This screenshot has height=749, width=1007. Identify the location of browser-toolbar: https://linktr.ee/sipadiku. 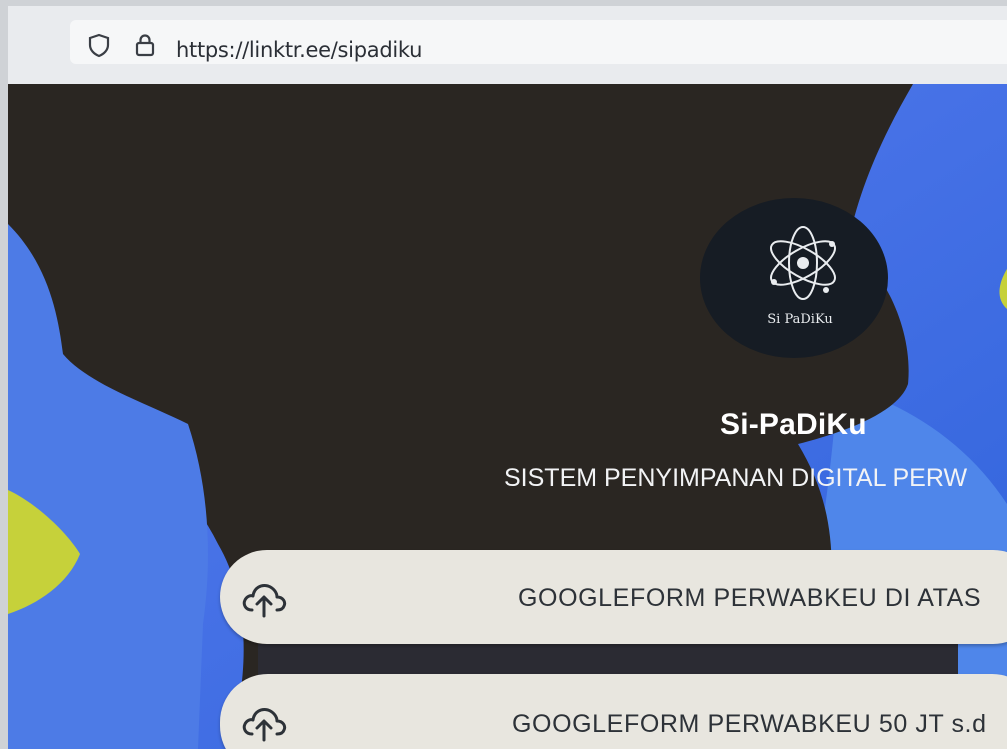
(507, 45).